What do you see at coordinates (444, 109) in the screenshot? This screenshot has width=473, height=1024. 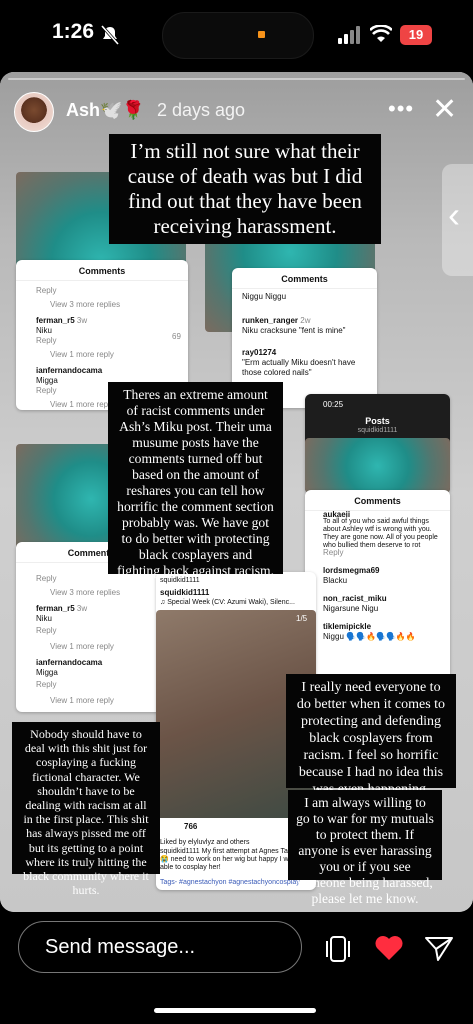 I see `close-icon: ✕` at bounding box center [444, 109].